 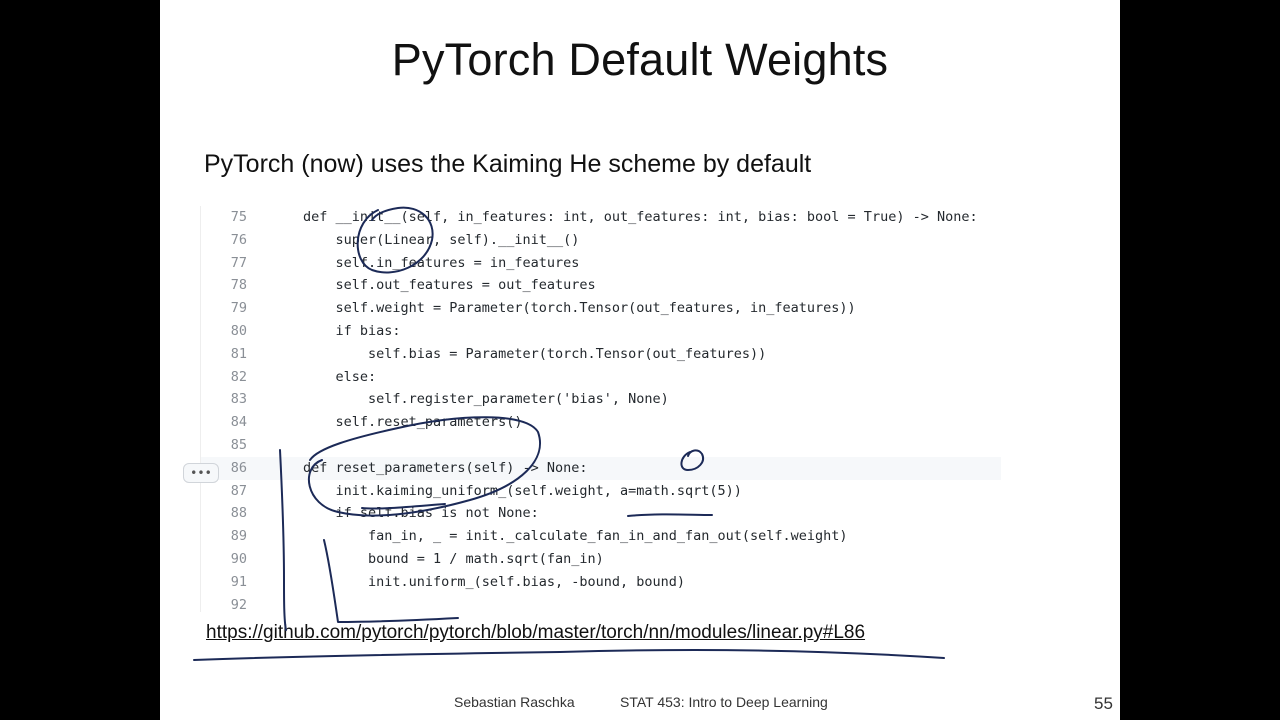 I want to click on line-number: 77, so click(x=238, y=262).